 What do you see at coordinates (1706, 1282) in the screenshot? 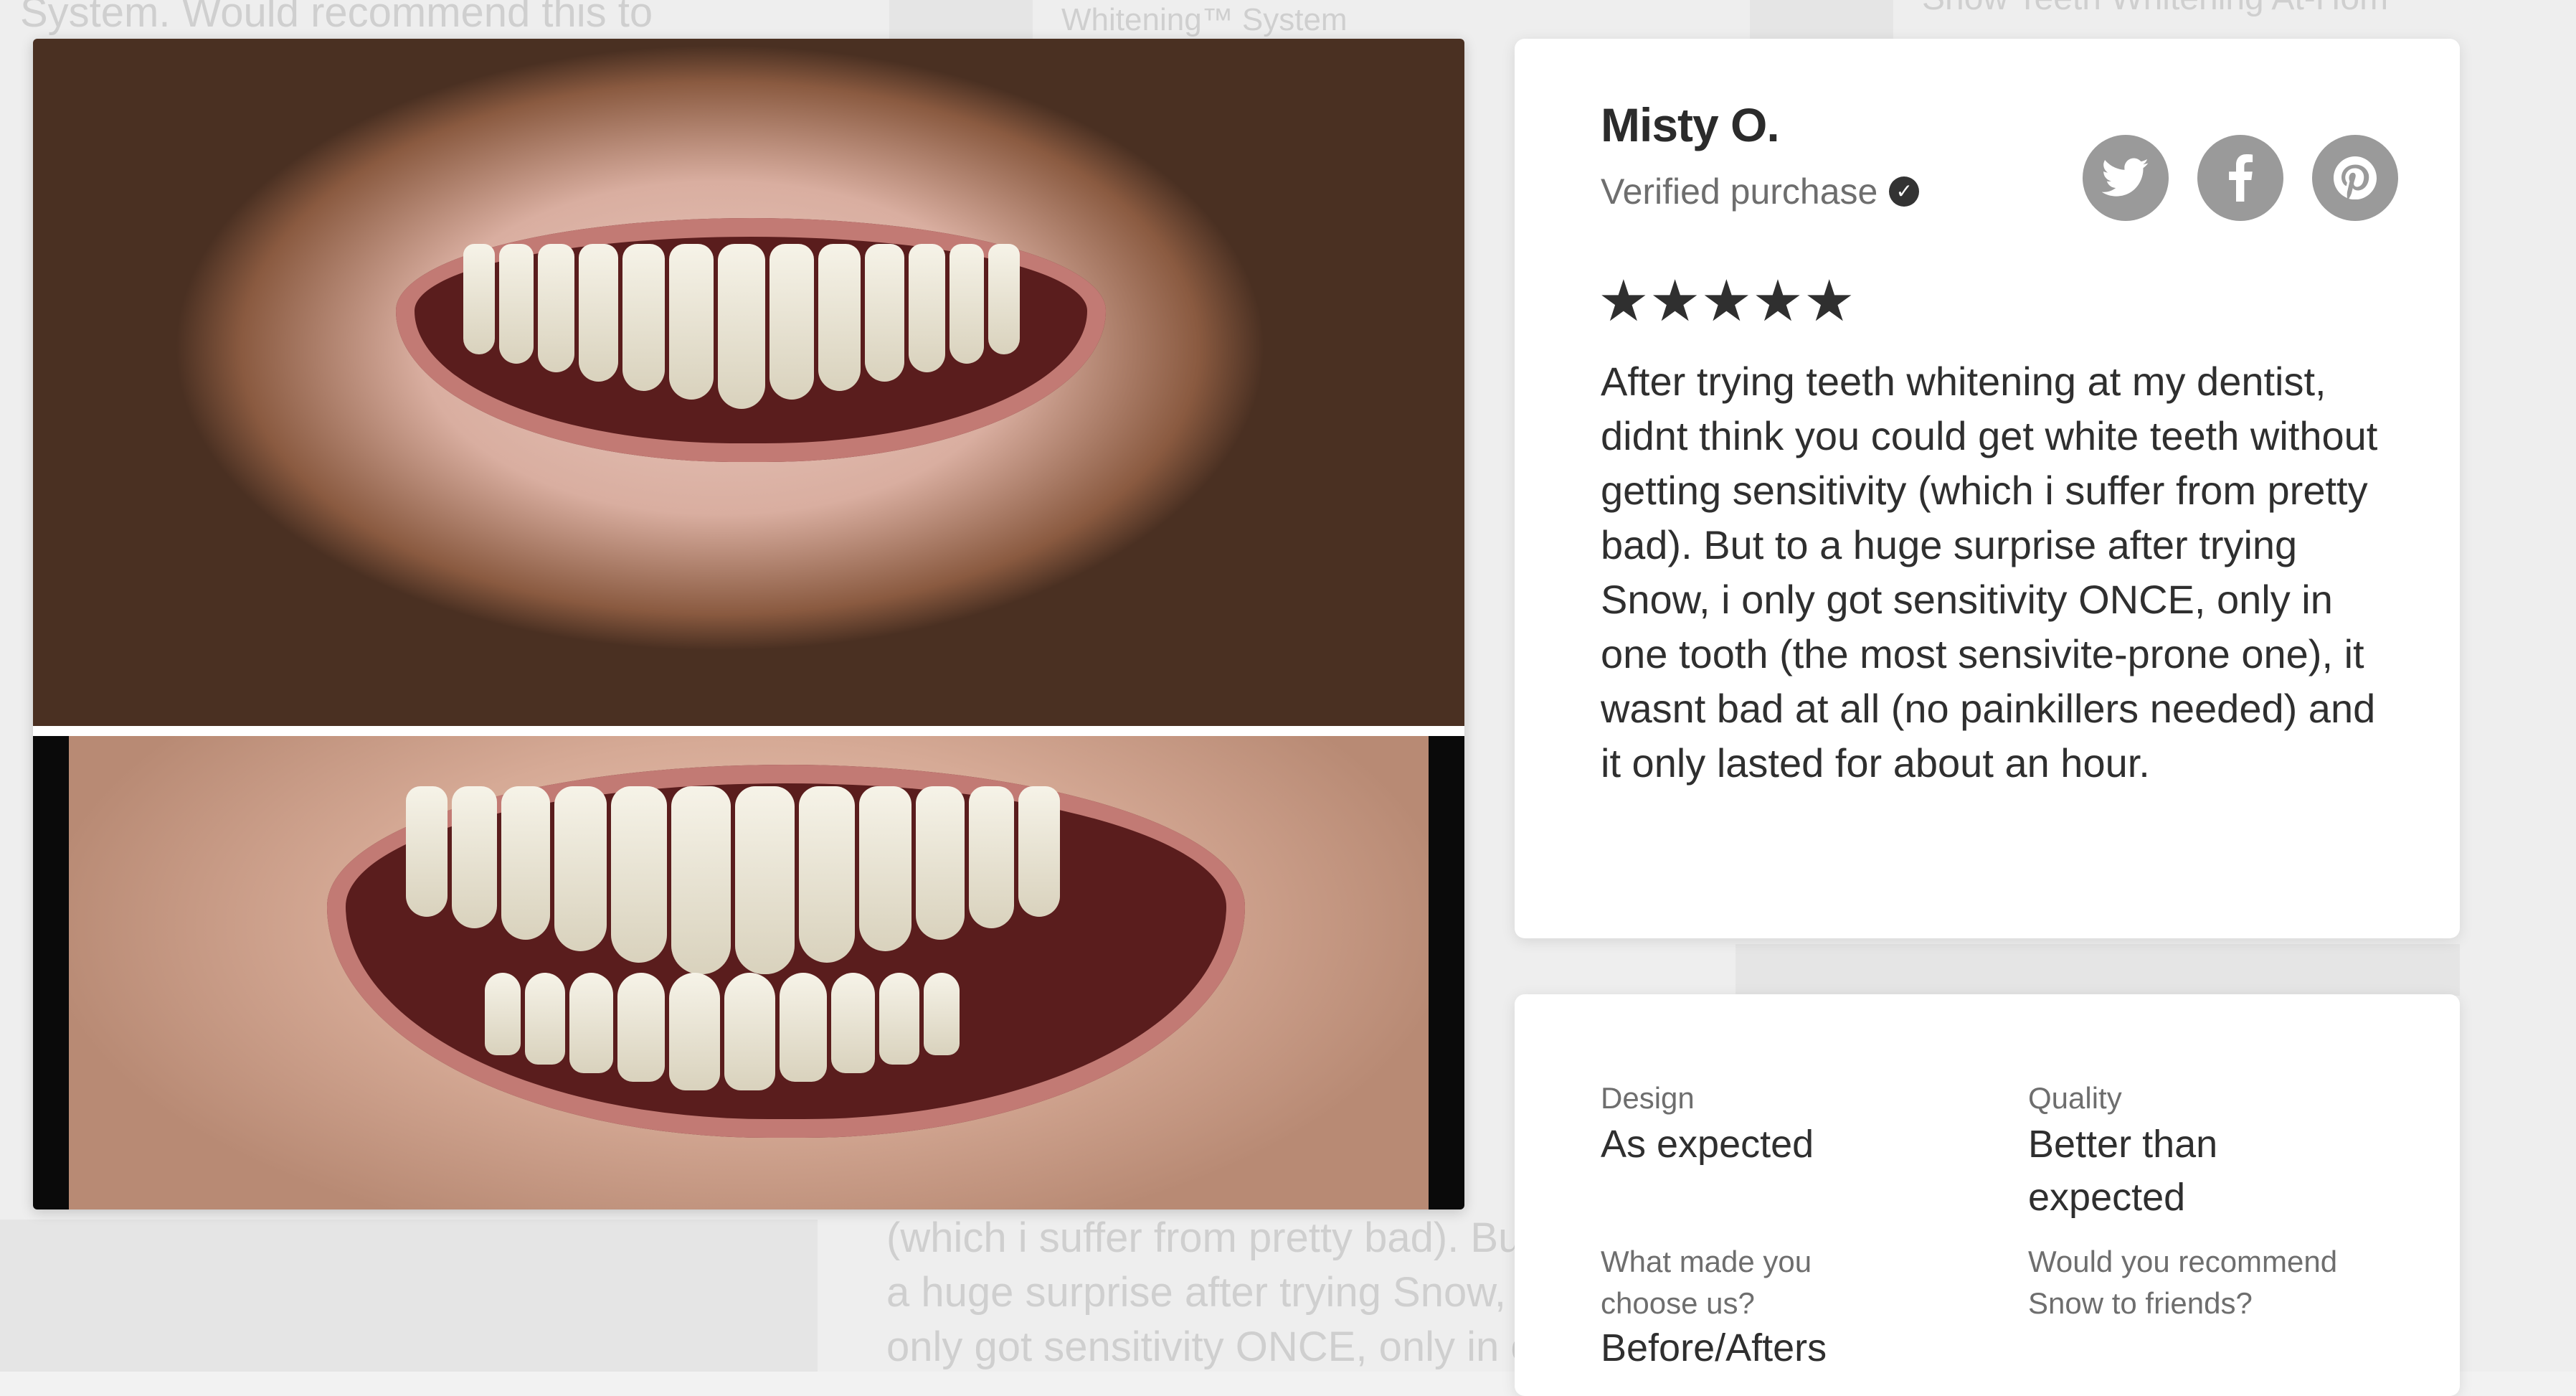
I see `choose-us-label: What made you choose us?` at bounding box center [1706, 1282].